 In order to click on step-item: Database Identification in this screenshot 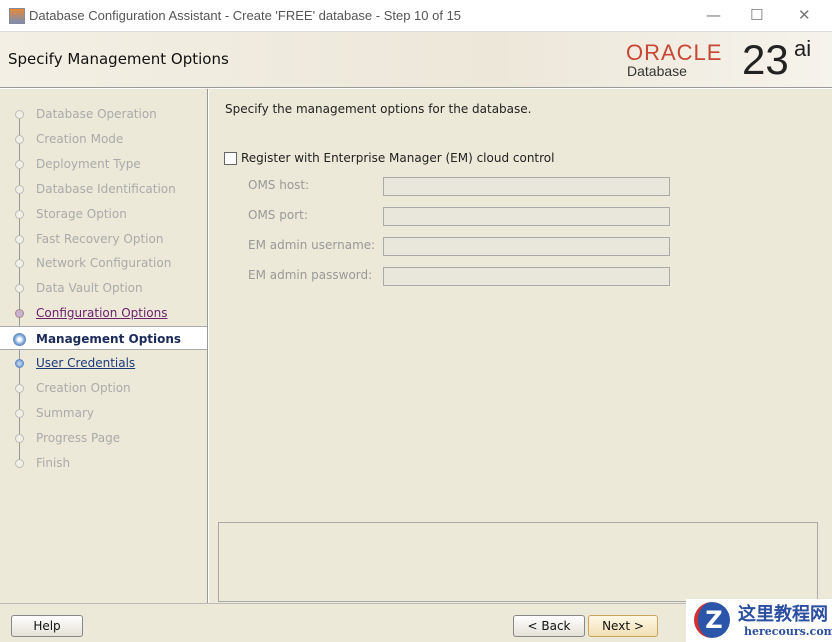, I will do `click(103, 189)`.